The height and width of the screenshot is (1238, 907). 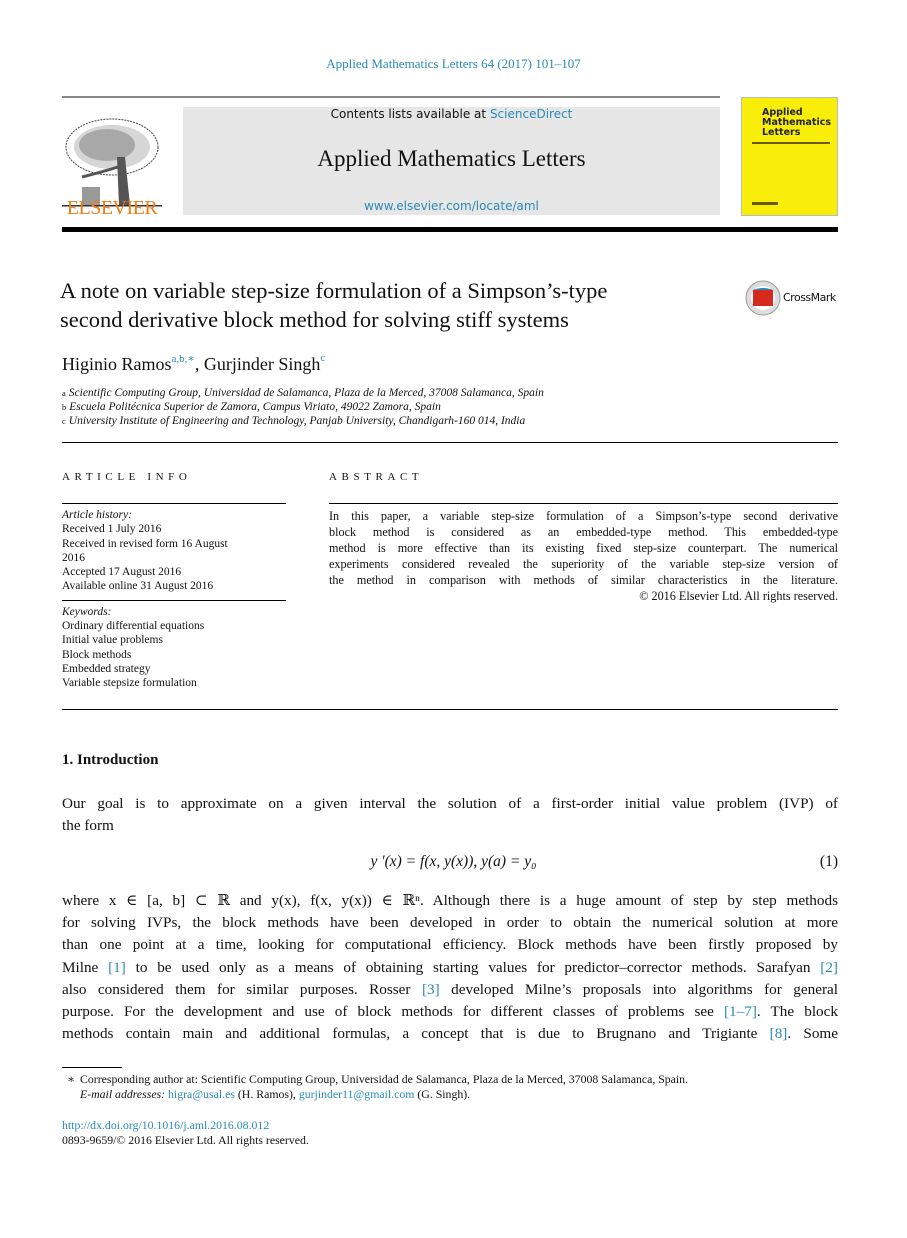 I want to click on author-list: Higinio Ramosa,b,∗, Gurjinder Singhc, so click(x=194, y=363).